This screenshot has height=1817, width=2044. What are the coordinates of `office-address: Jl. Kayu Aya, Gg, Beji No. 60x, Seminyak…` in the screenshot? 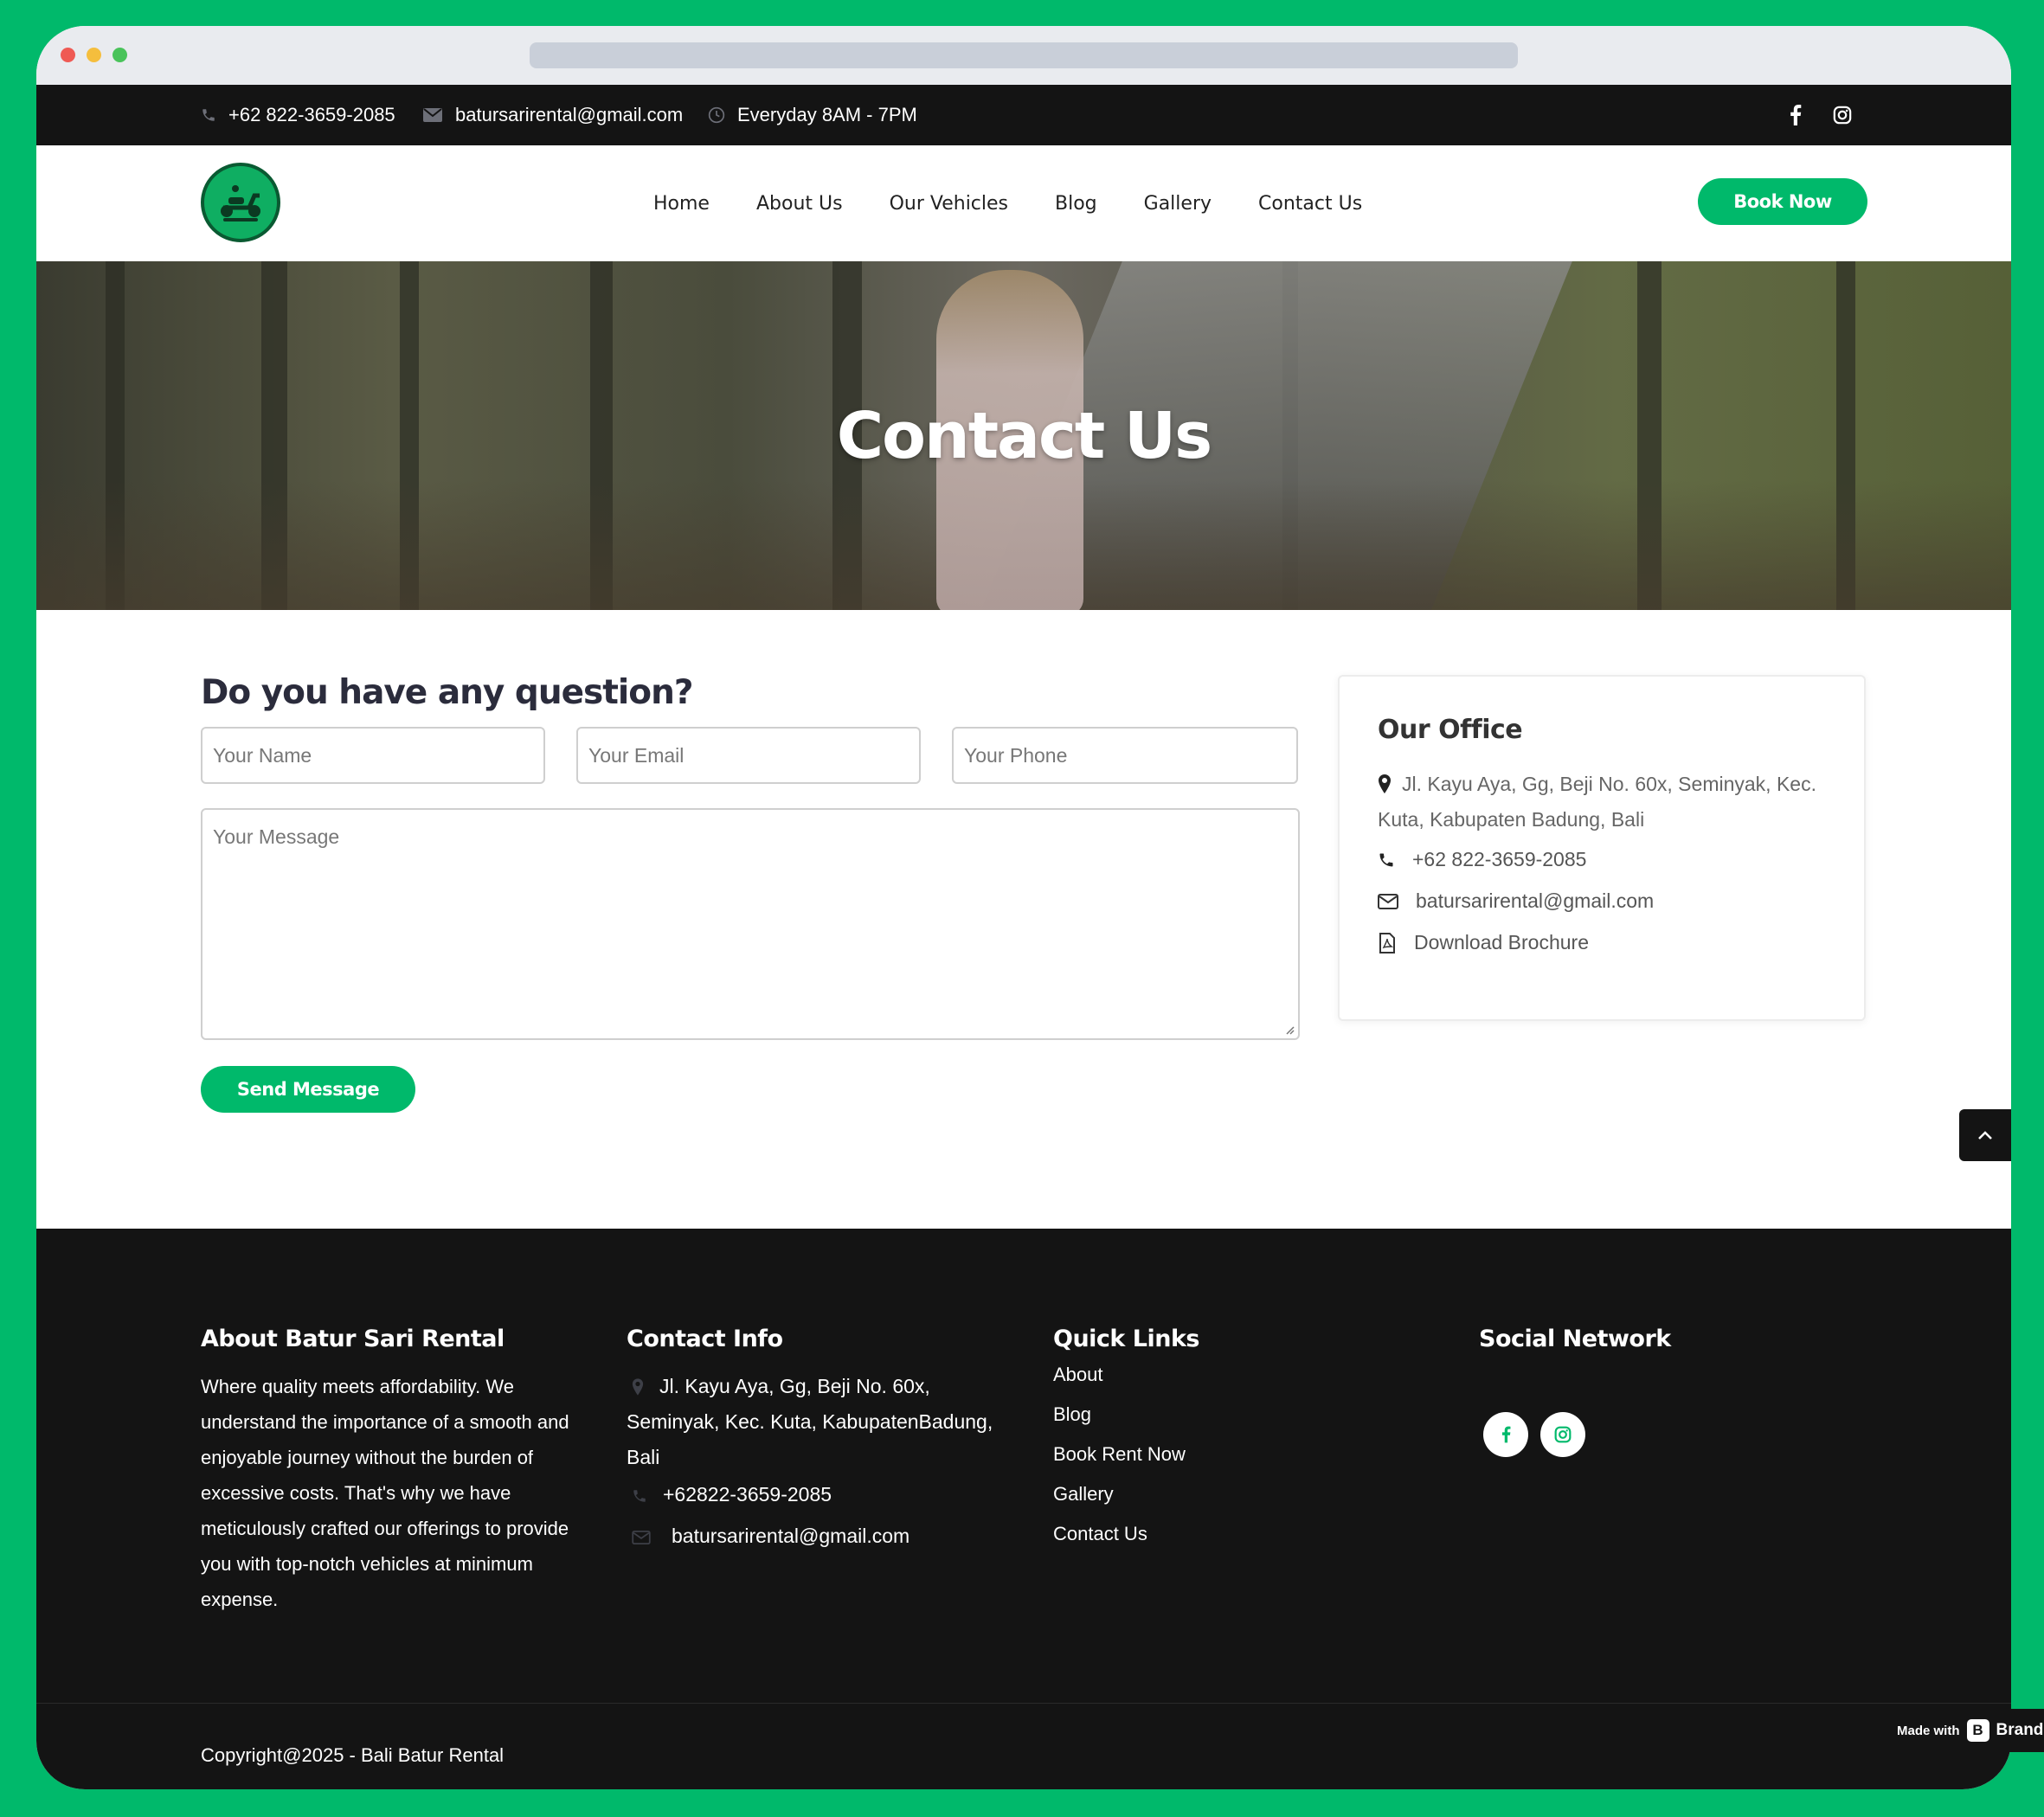 It's located at (1612, 802).